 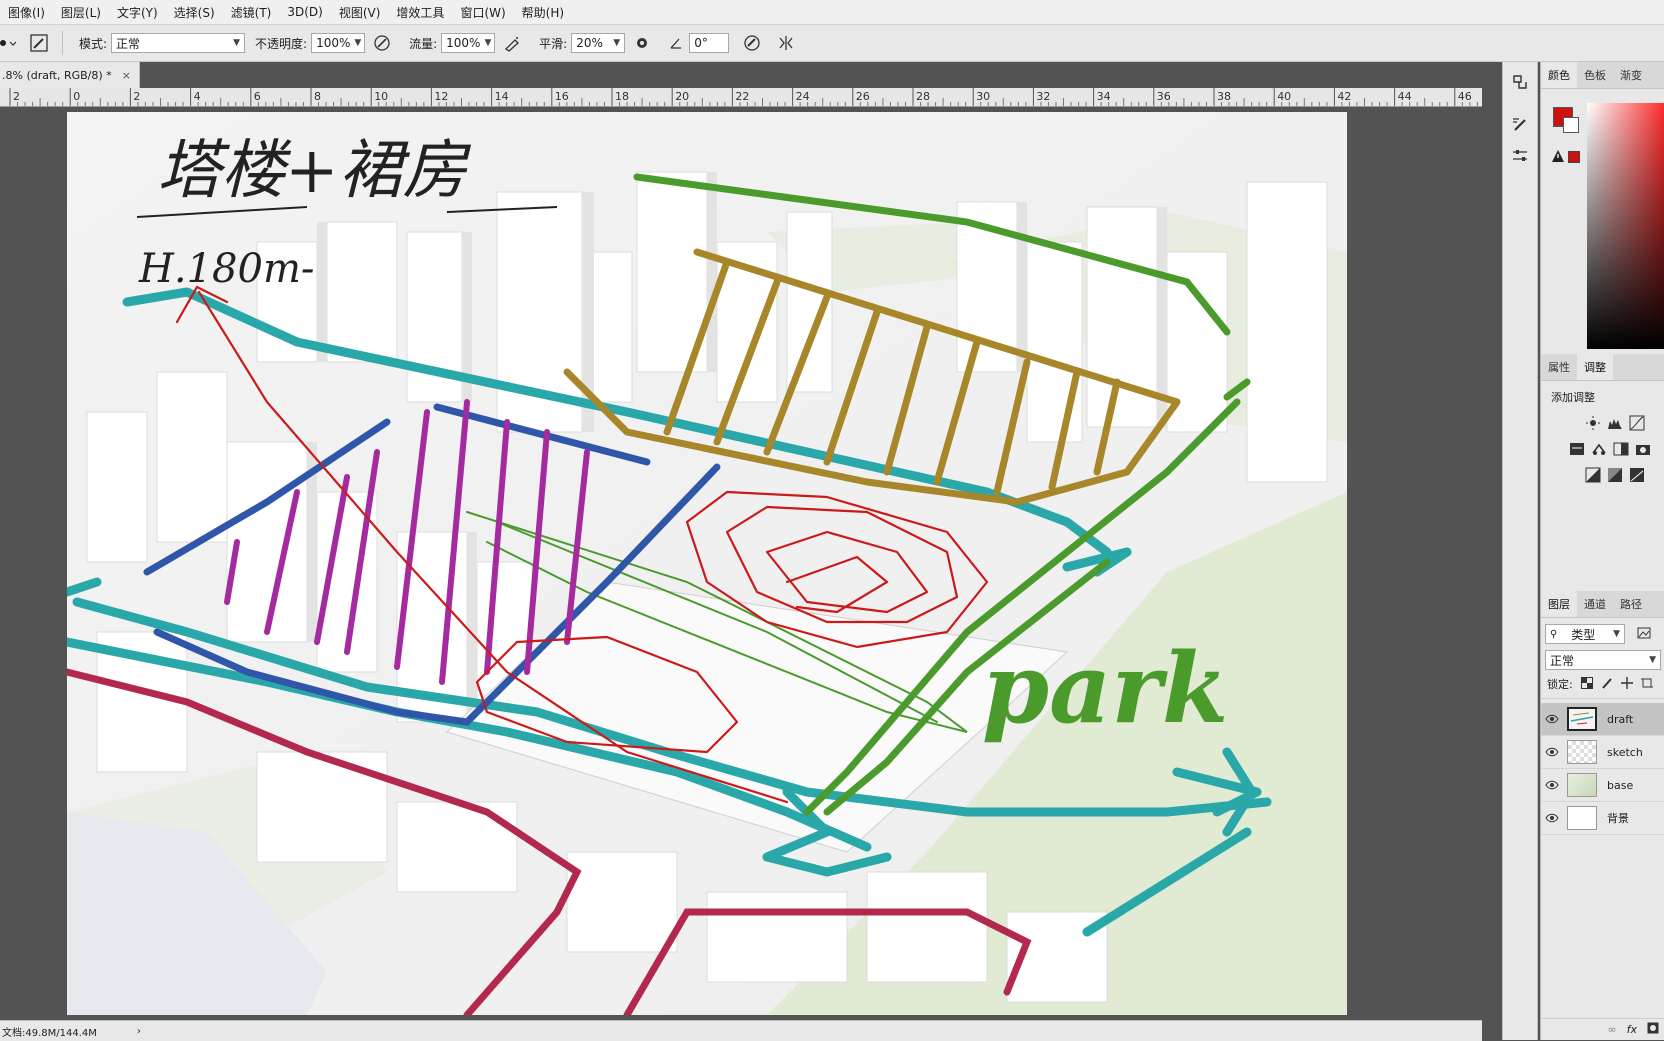 What do you see at coordinates (709, 43) in the screenshot?
I see `angle-field: 0°` at bounding box center [709, 43].